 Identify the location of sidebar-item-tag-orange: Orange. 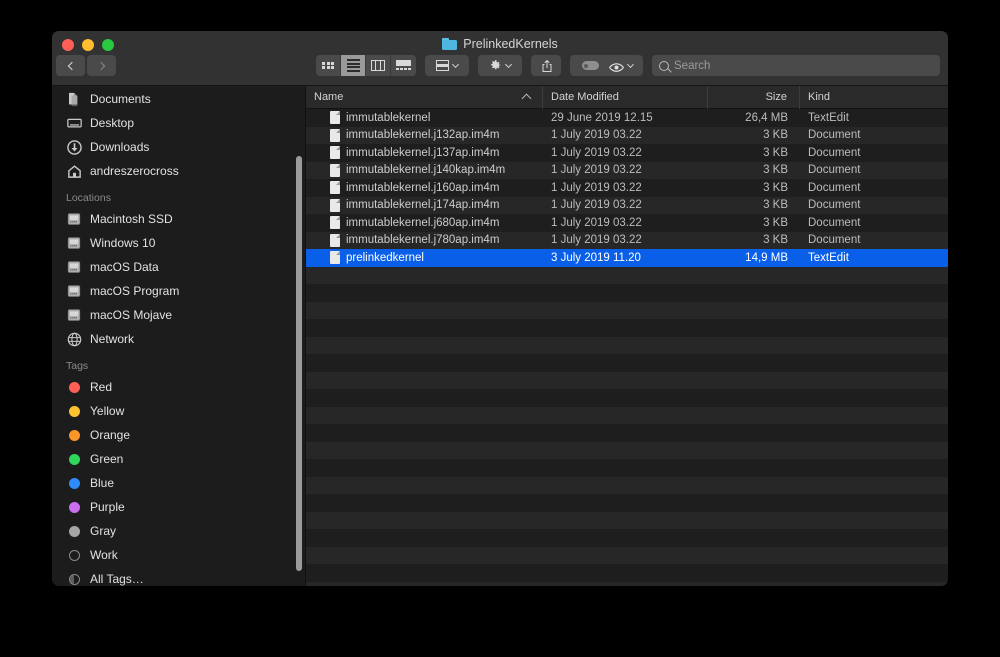
(178, 435).